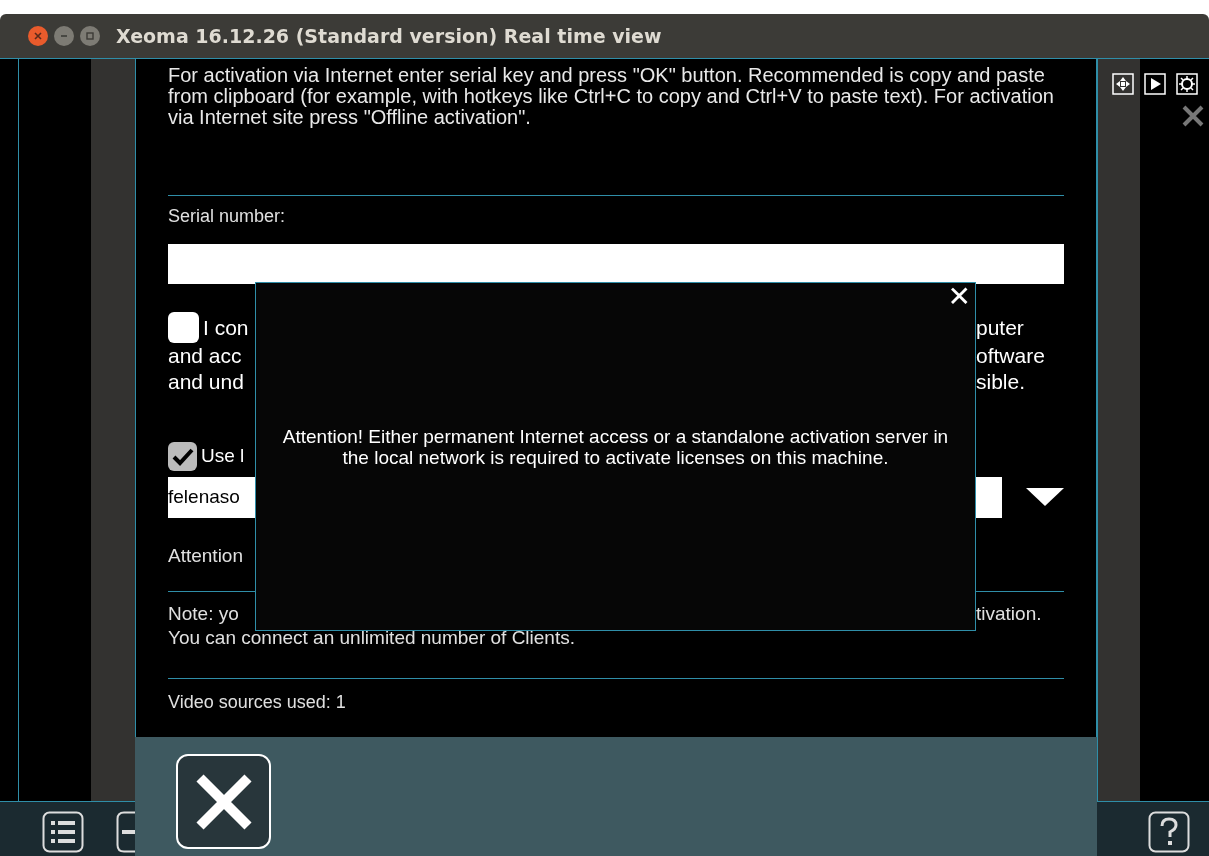 Image resolution: width=1209 pixels, height=856 pixels. Describe the element at coordinates (615, 447) in the screenshot. I see `popup-message: Attention! Either permanent Internet access or a standalone activation server in the local network is required to activate licenses on this machine.` at that location.